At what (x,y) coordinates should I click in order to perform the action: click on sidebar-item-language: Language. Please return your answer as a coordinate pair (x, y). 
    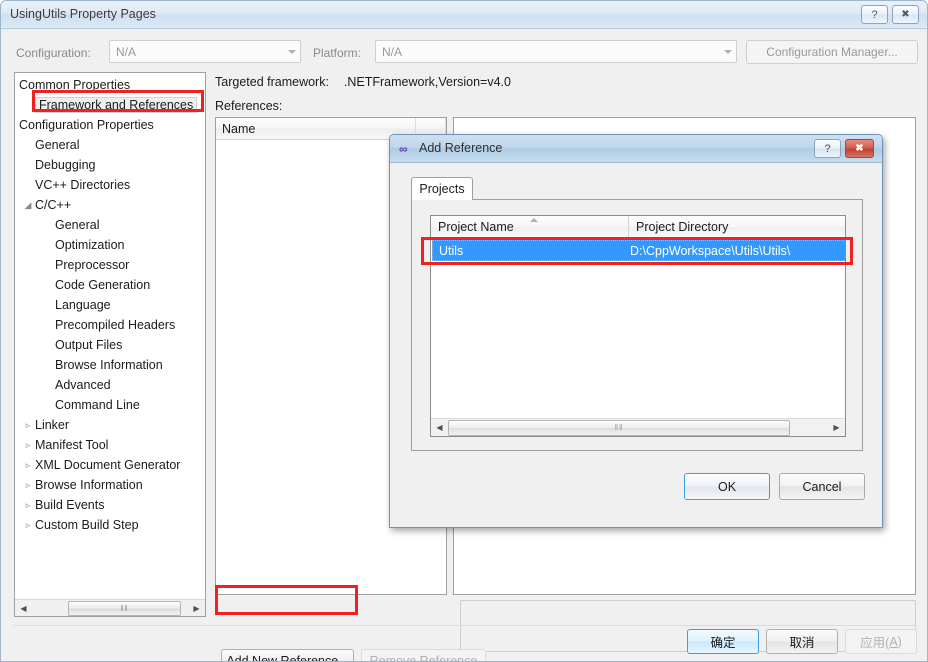
    Looking at the image, I should click on (110, 305).